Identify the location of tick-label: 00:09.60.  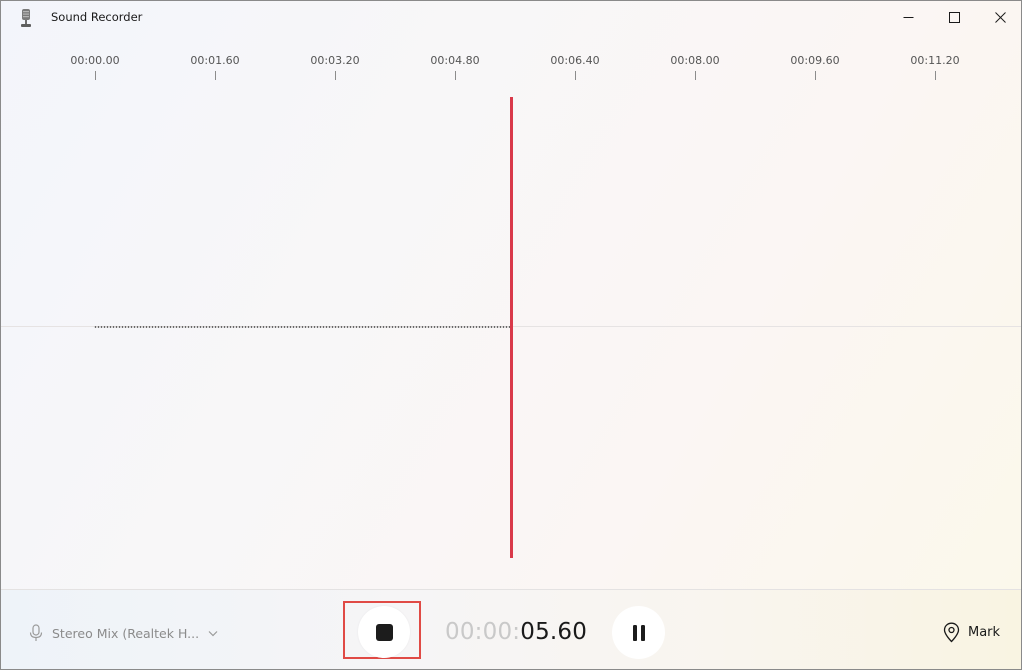
(815, 60).